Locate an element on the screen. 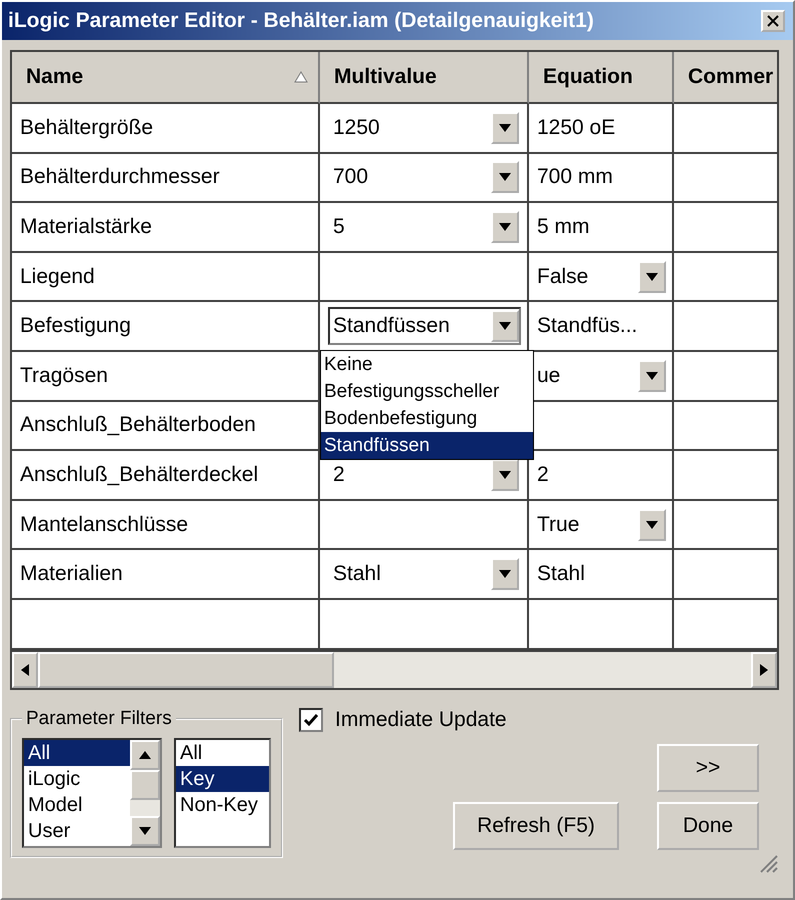 The image size is (795, 900). scroll-right-button is located at coordinates (764, 670).